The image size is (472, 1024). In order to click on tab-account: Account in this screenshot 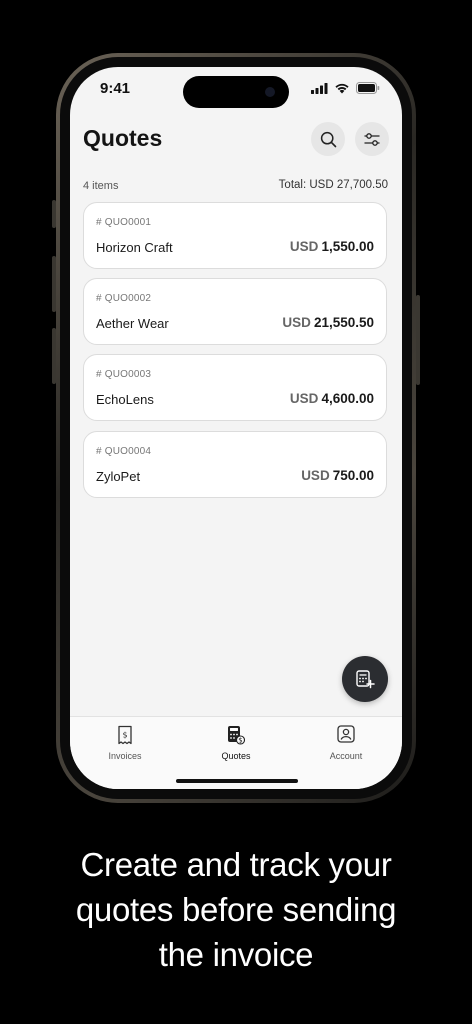, I will do `click(346, 743)`.